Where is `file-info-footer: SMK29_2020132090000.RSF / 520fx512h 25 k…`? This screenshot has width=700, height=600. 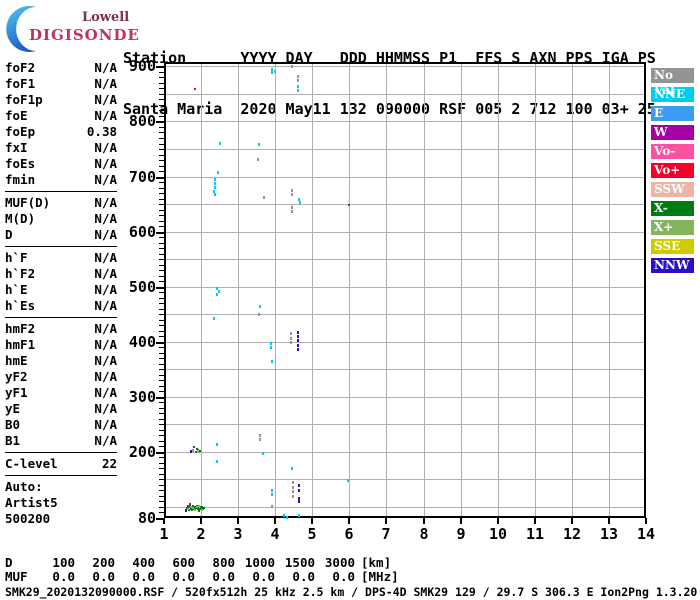
file-info-footer: SMK29_2020132090000.RSF / 520fx512h 25 k… is located at coordinates (351, 592).